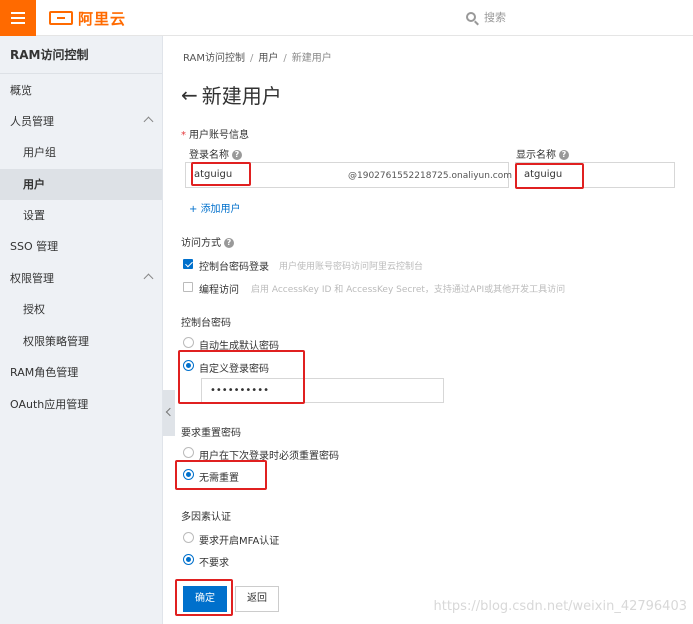 Image resolution: width=693 pixels, height=624 pixels. What do you see at coordinates (206, 323) in the screenshot?
I see `console-password-label: 控制台密码` at bounding box center [206, 323].